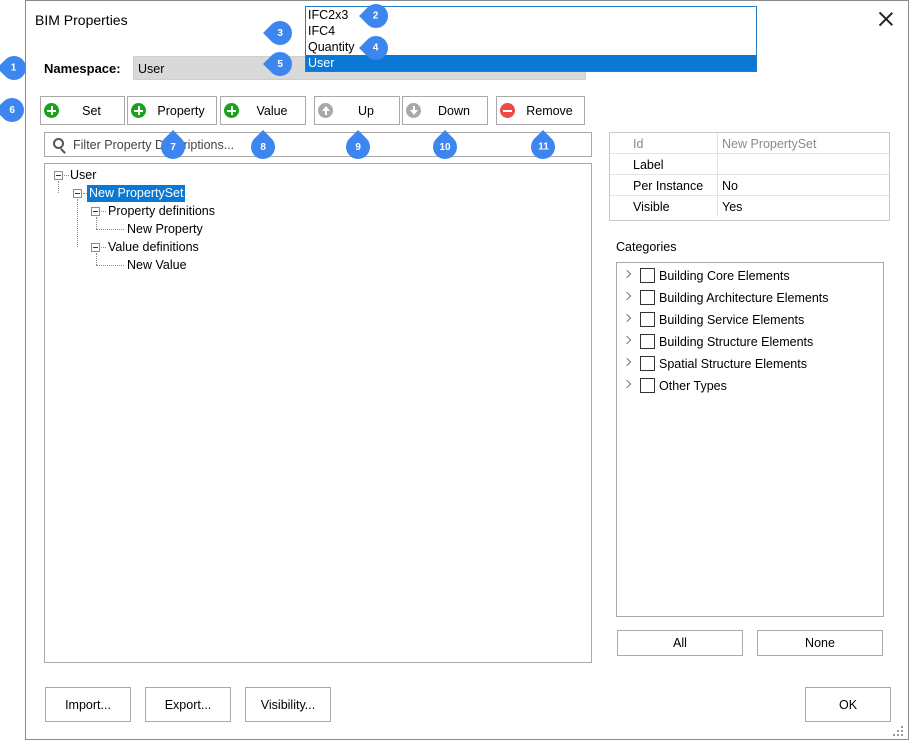 This screenshot has width=909, height=740. Describe the element at coordinates (454, 110) in the screenshot. I see `move-down-label: Down` at that location.